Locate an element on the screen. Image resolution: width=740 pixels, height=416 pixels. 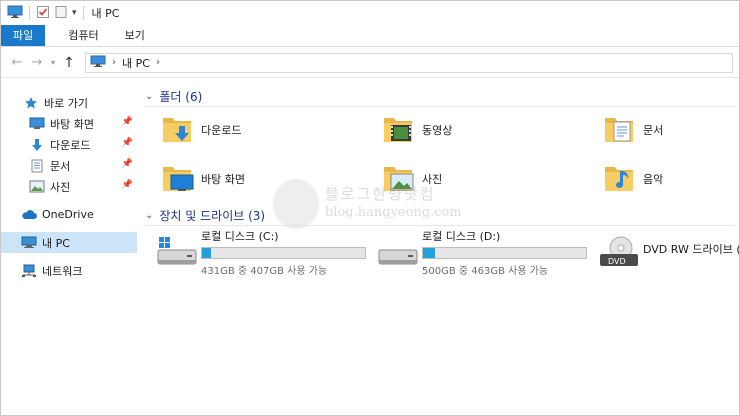
nav-quick-access-label: 바로 가기 is located at coordinates (66, 103).